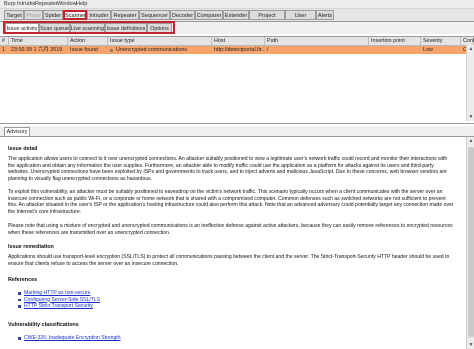 The image size is (474, 349). Describe the element at coordinates (26, 4) in the screenshot. I see `menu-intruder: Intruder` at that location.